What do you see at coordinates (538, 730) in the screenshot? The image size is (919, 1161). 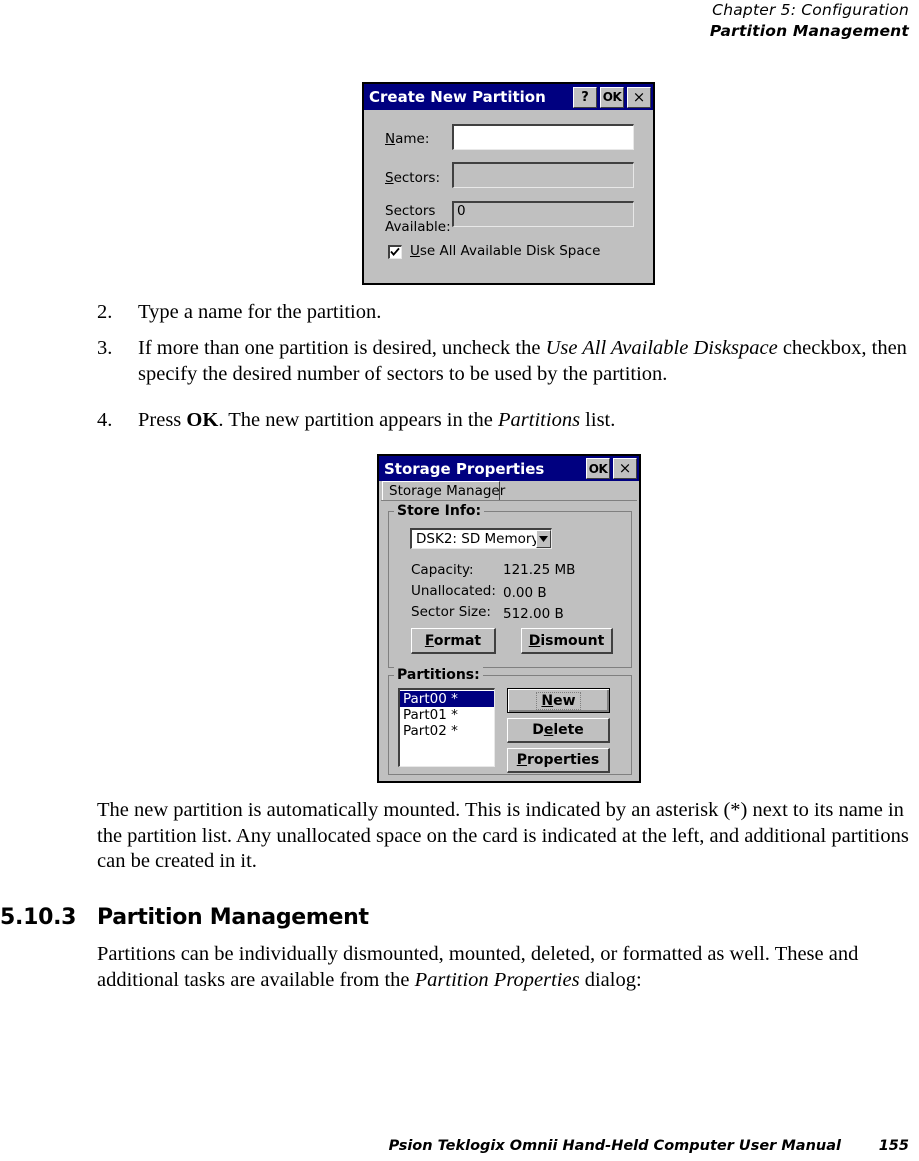 I see `delete-prefix: D` at bounding box center [538, 730].